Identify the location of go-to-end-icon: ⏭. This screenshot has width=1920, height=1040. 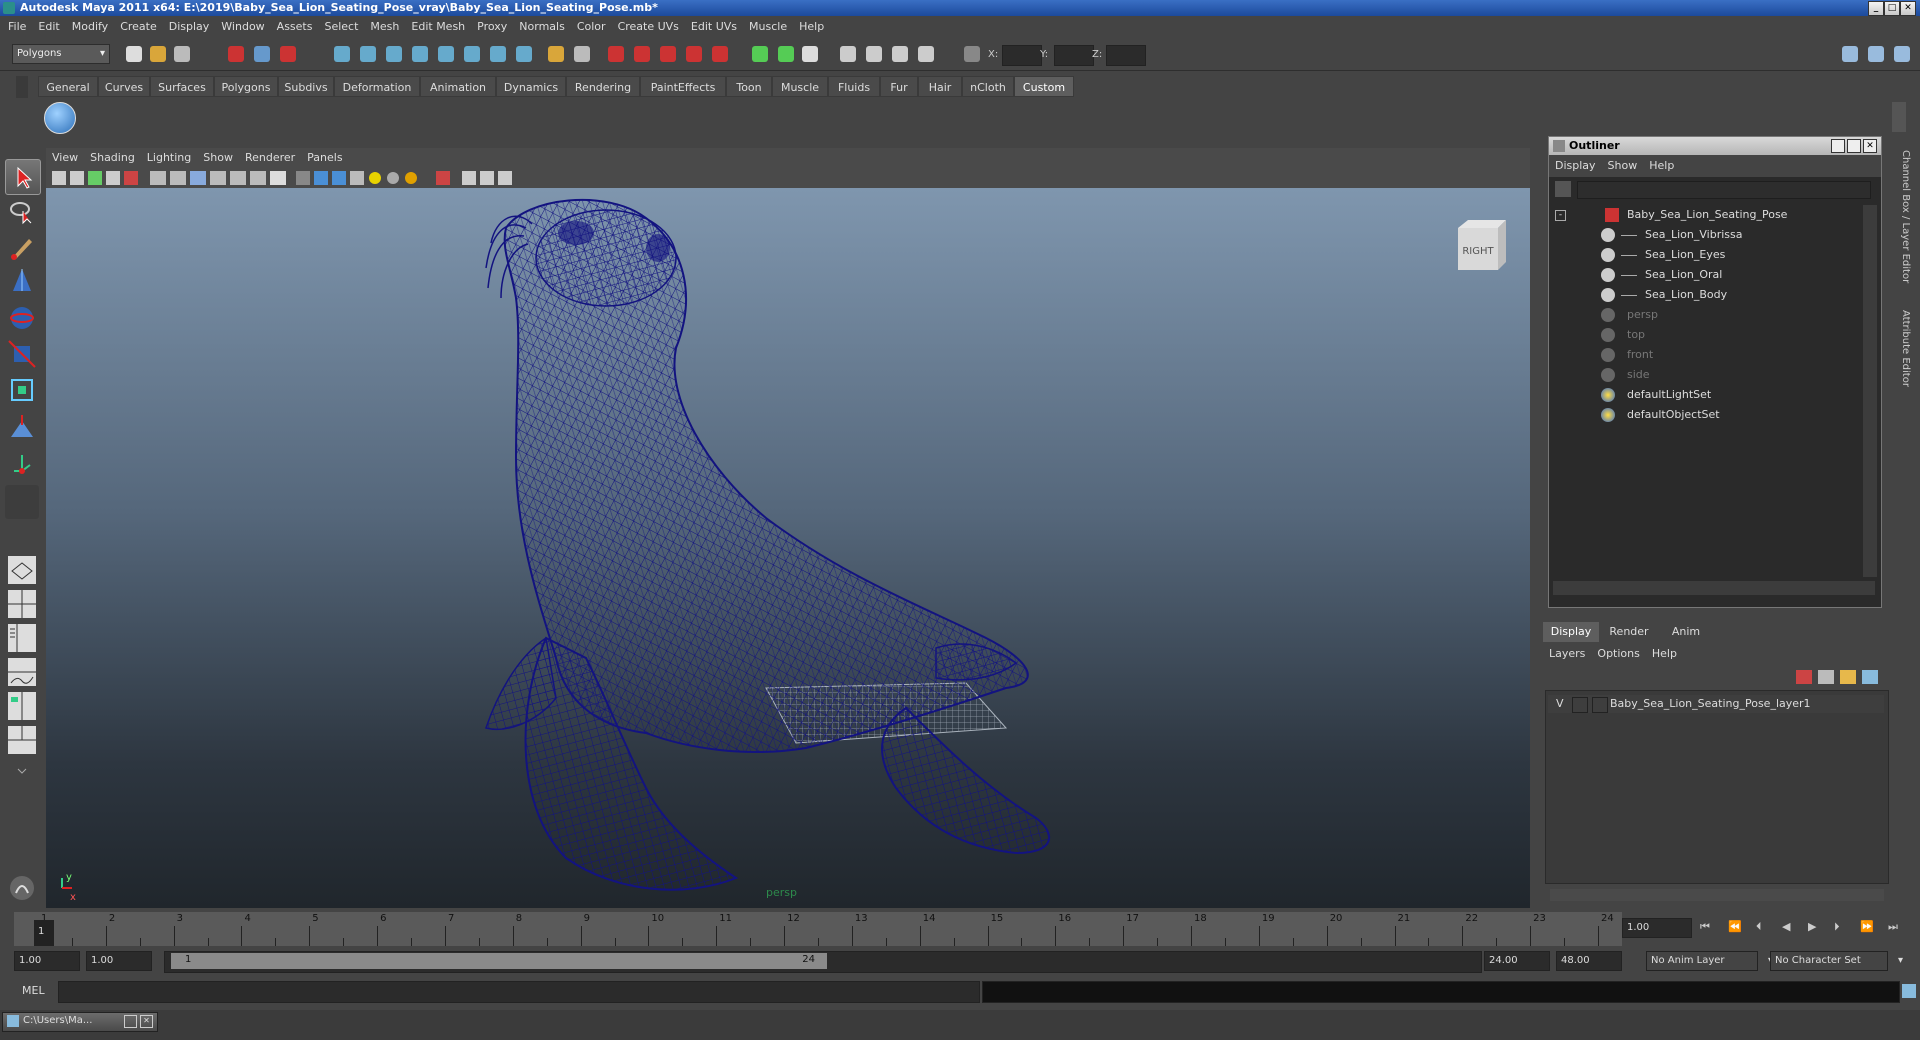
(1893, 927).